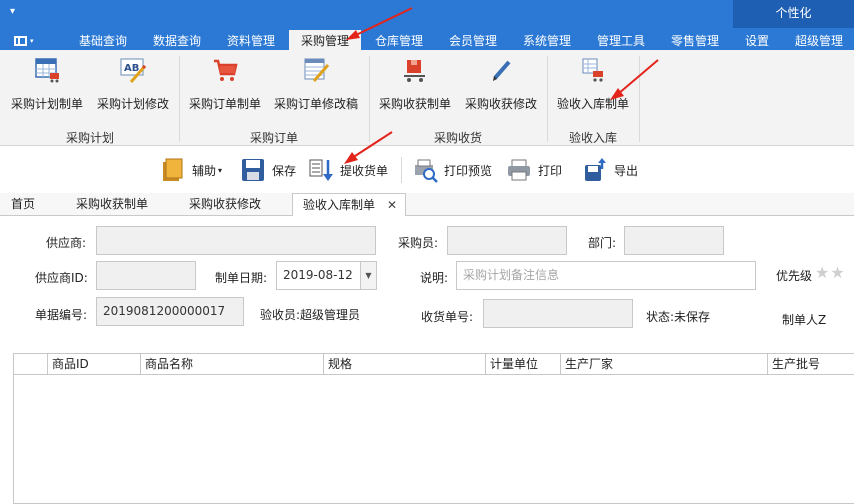 This screenshot has width=854, height=504. I want to click on import-list-icon, so click(321, 170).